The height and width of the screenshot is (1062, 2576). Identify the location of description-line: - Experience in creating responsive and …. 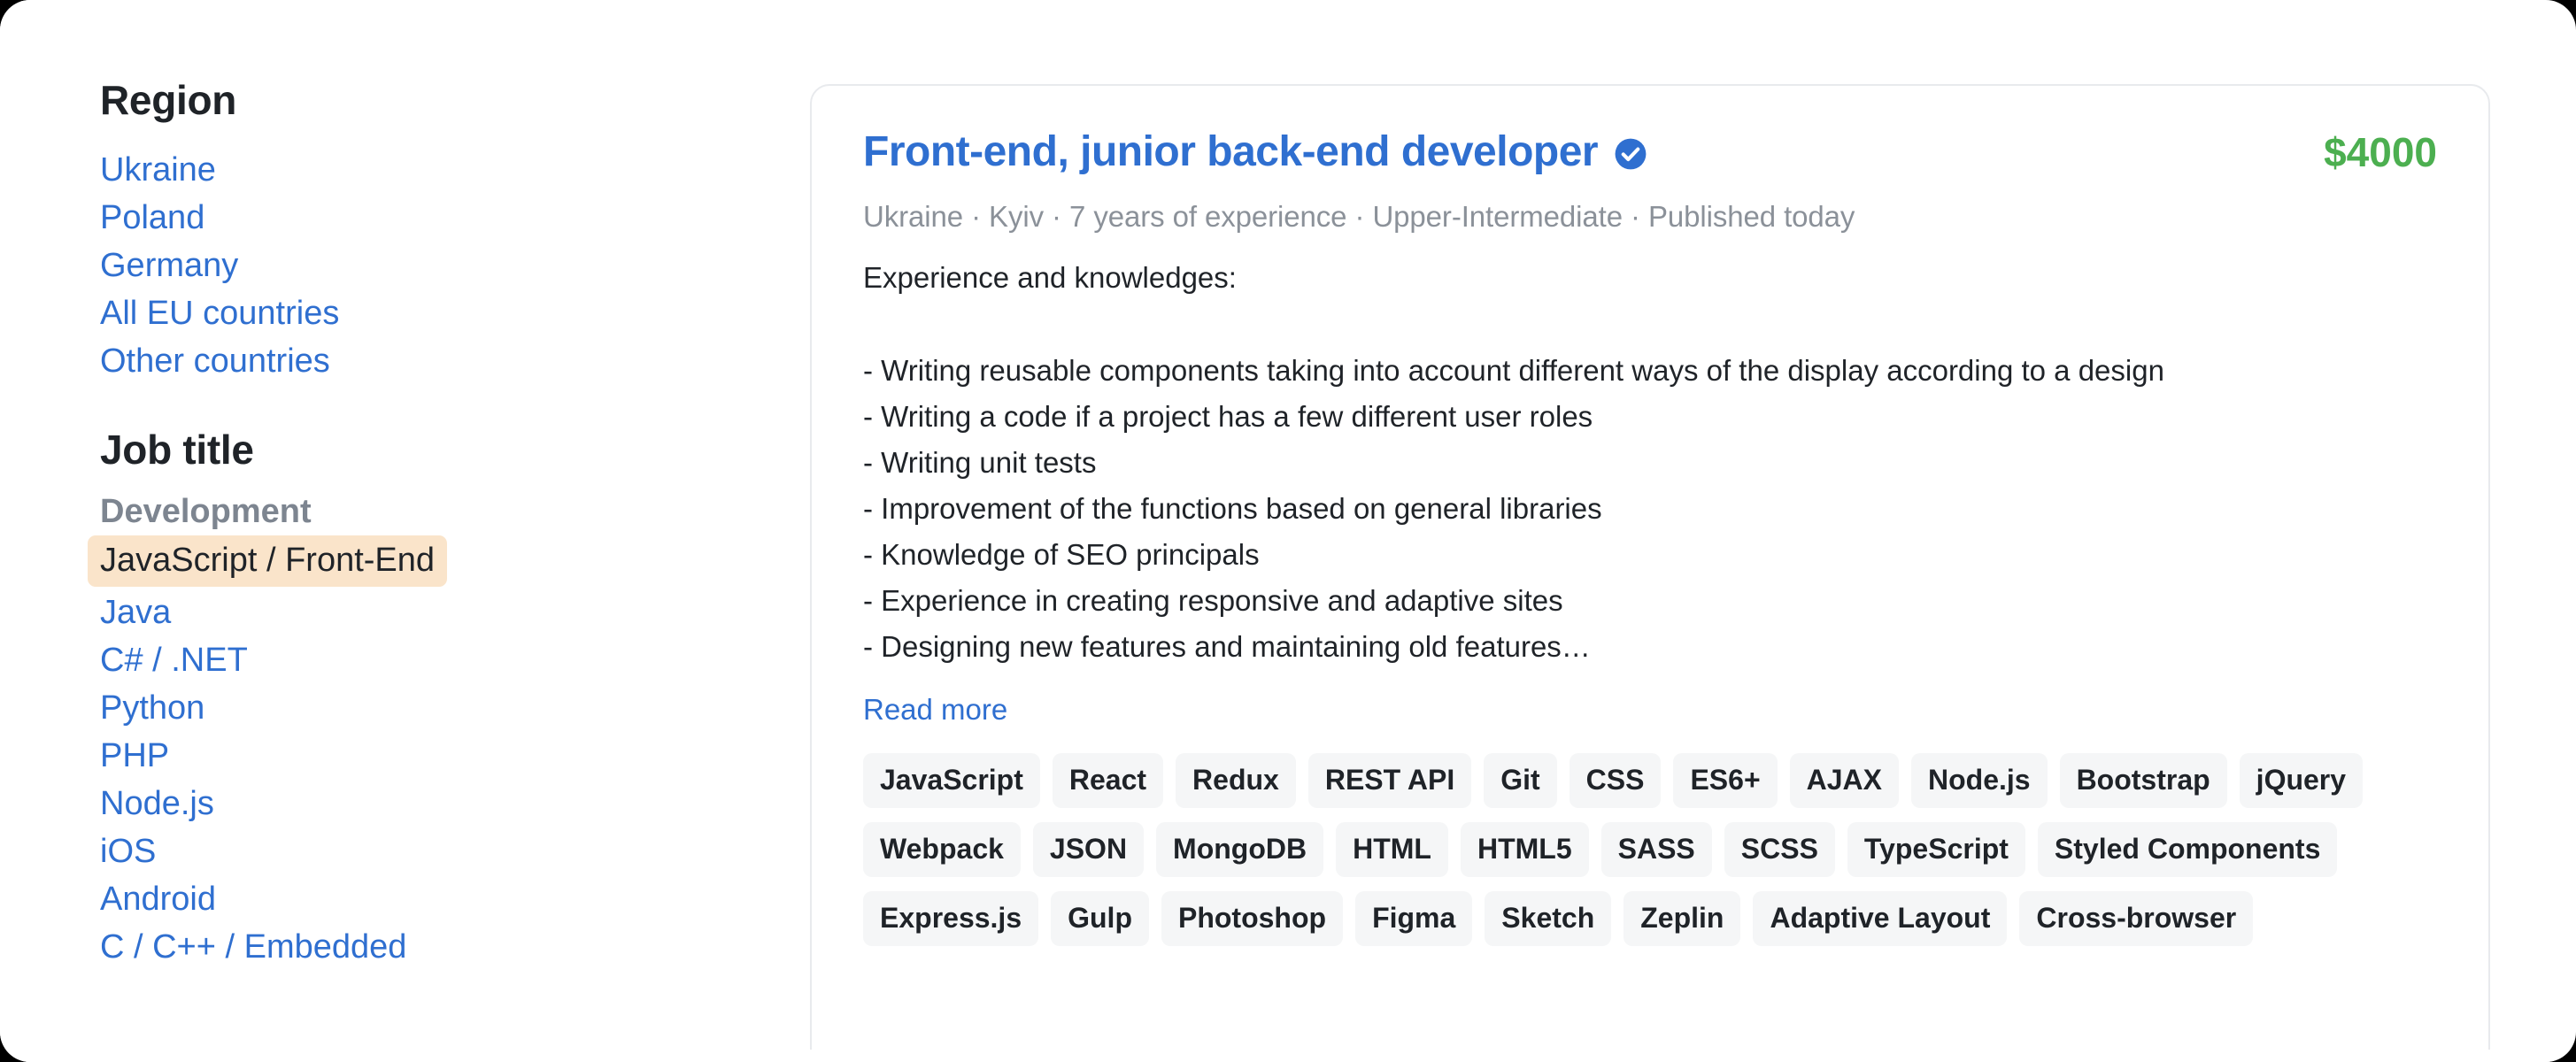
(1213, 601).